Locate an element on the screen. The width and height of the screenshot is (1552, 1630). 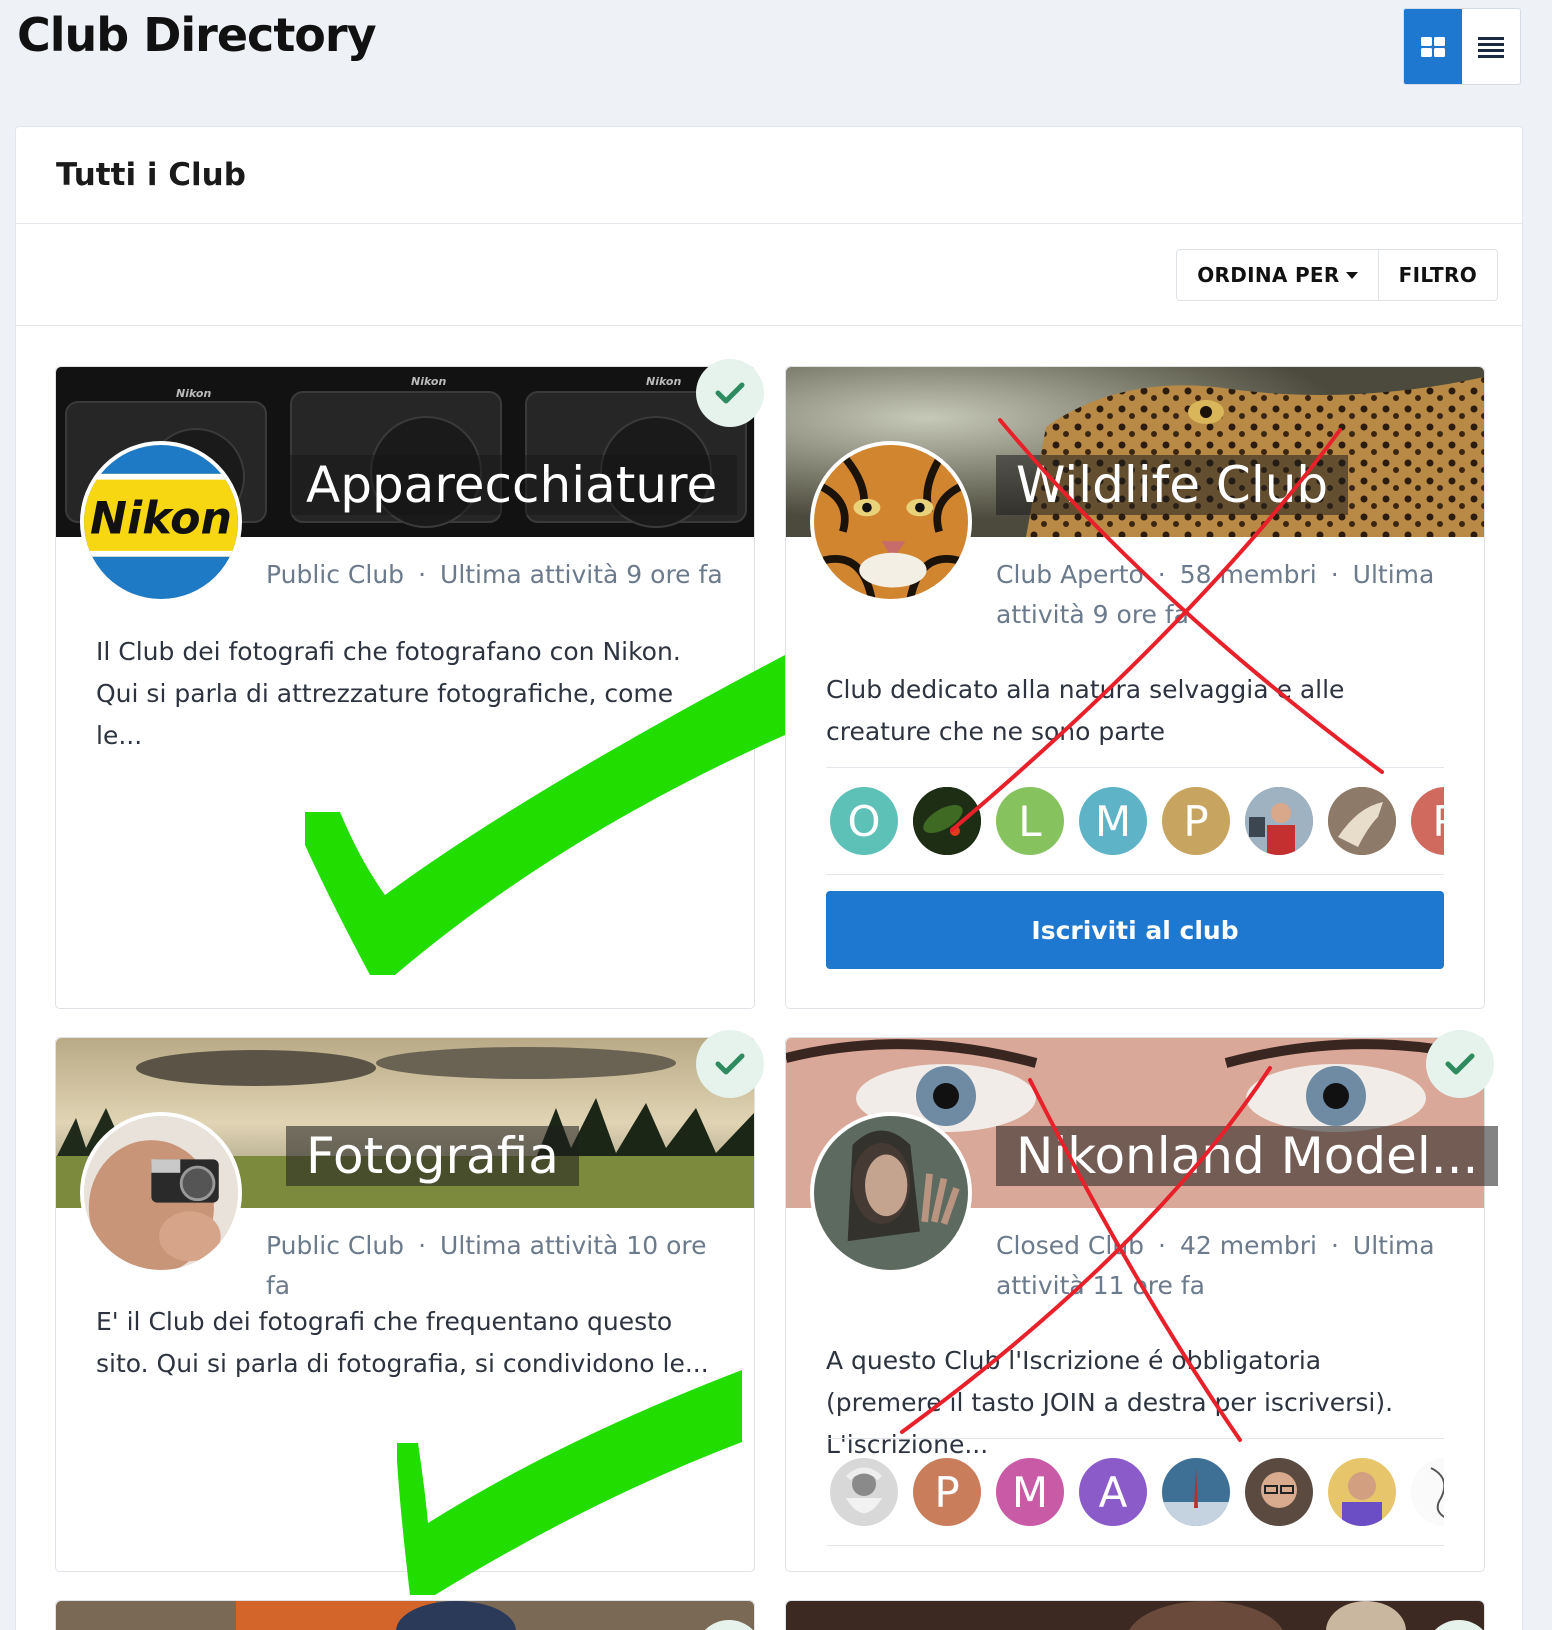
member-list: O L M P P is located at coordinates (1135, 821).